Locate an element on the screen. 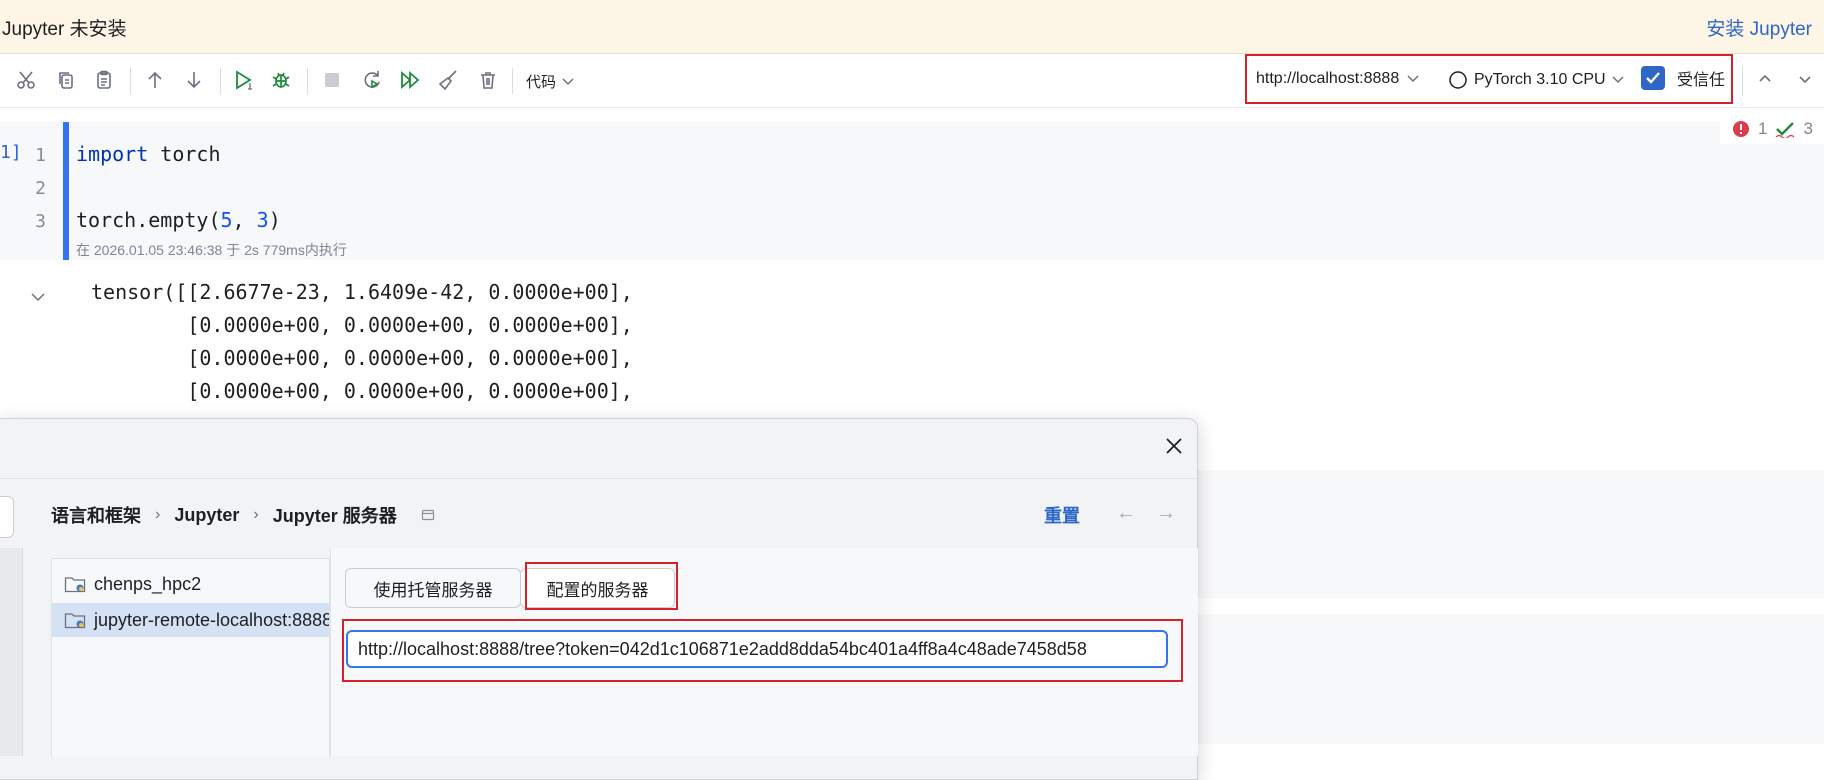 The height and width of the screenshot is (780, 1824). collapse-output-icon is located at coordinates (38, 299).